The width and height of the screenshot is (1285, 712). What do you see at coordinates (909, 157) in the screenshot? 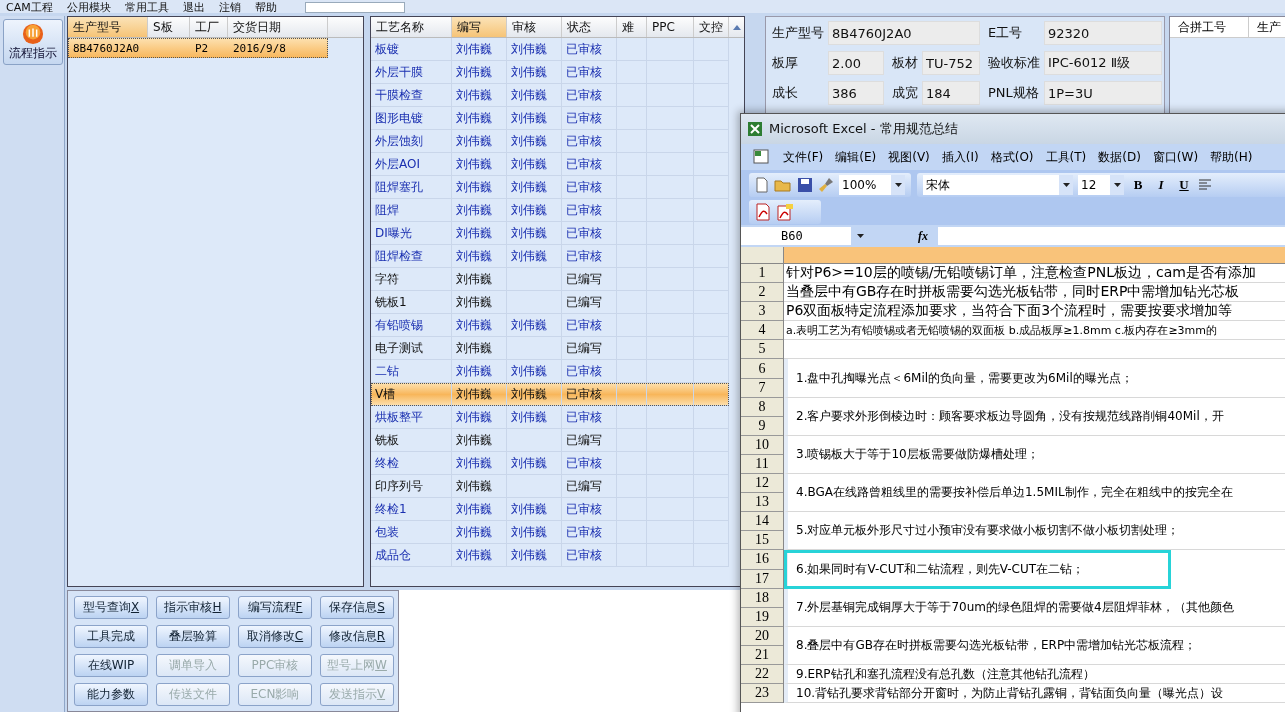
I see `menu-item: 视图(V)` at bounding box center [909, 157].